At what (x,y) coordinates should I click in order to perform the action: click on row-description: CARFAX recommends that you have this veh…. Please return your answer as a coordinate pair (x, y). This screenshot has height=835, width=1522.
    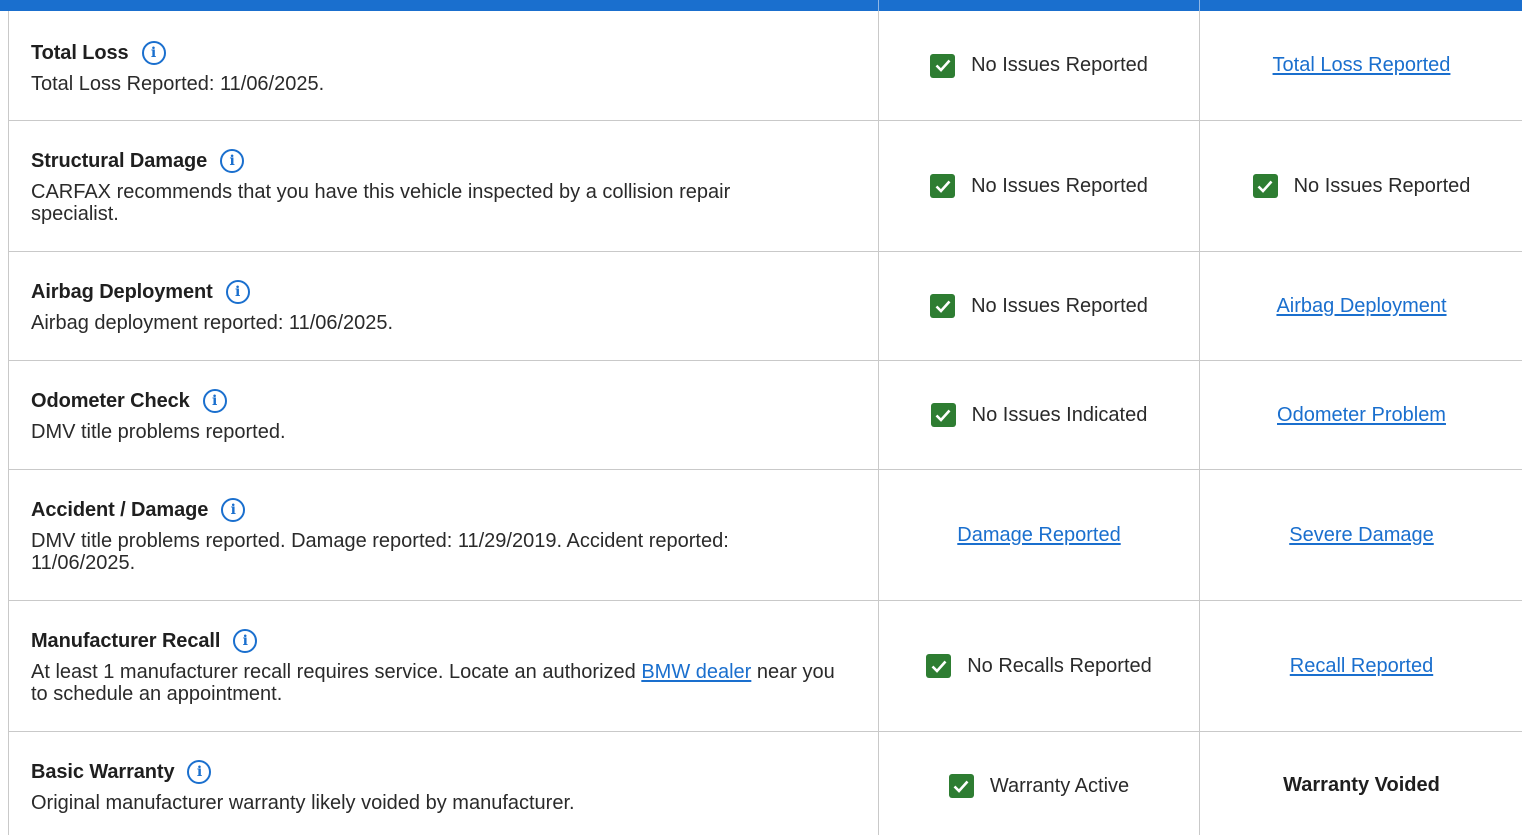
    Looking at the image, I should click on (381, 203).